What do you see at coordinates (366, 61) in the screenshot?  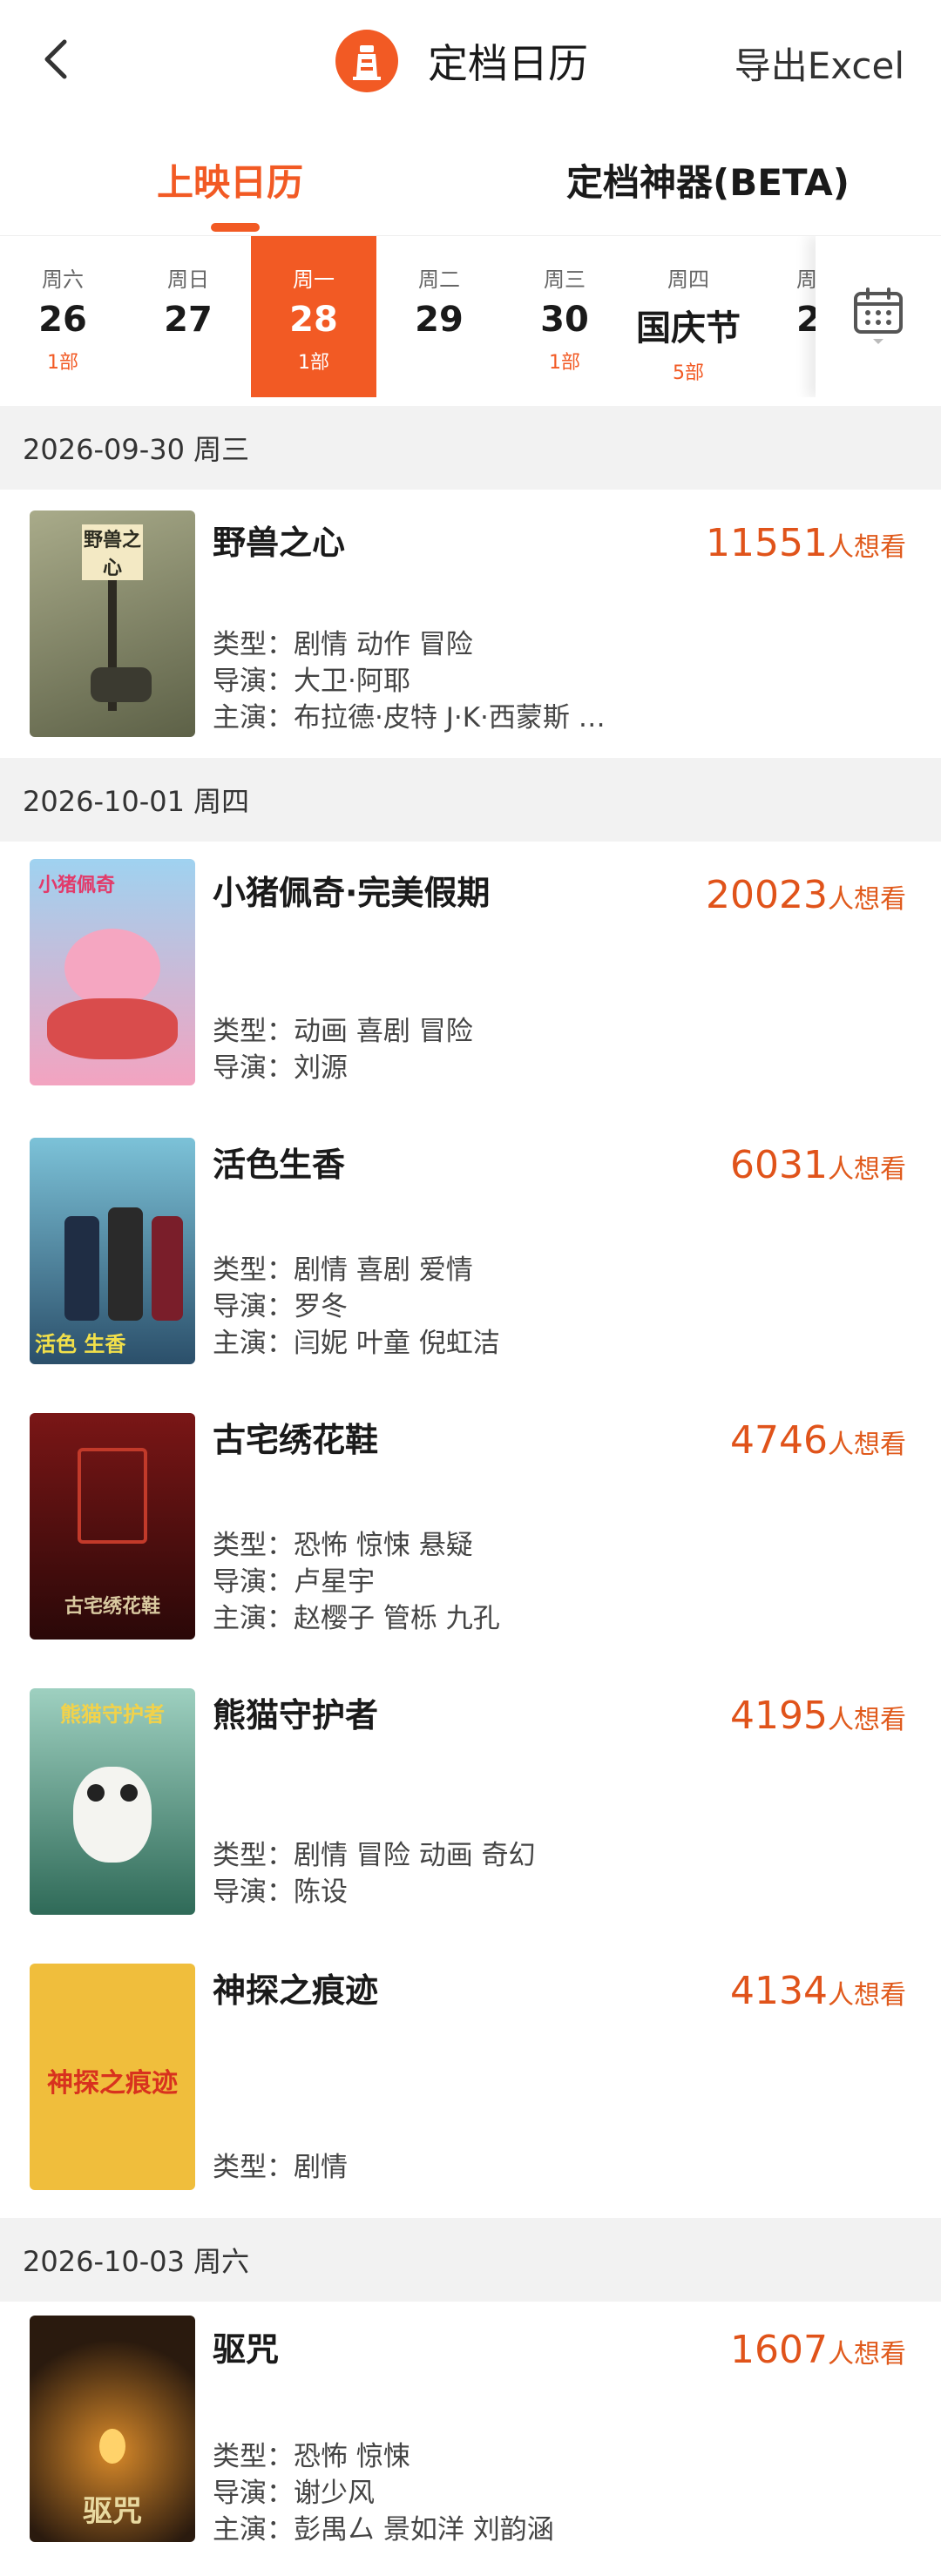 I see `lighthouse-logo-icon` at bounding box center [366, 61].